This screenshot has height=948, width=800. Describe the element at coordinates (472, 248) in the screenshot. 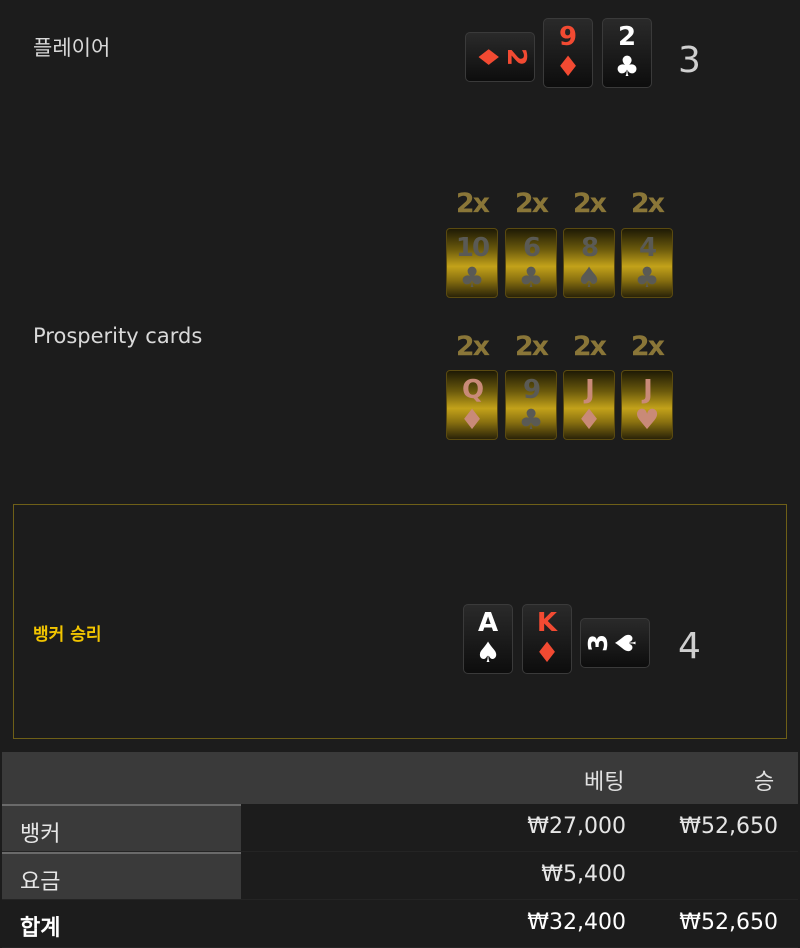

I see `card-rank: 10` at that location.